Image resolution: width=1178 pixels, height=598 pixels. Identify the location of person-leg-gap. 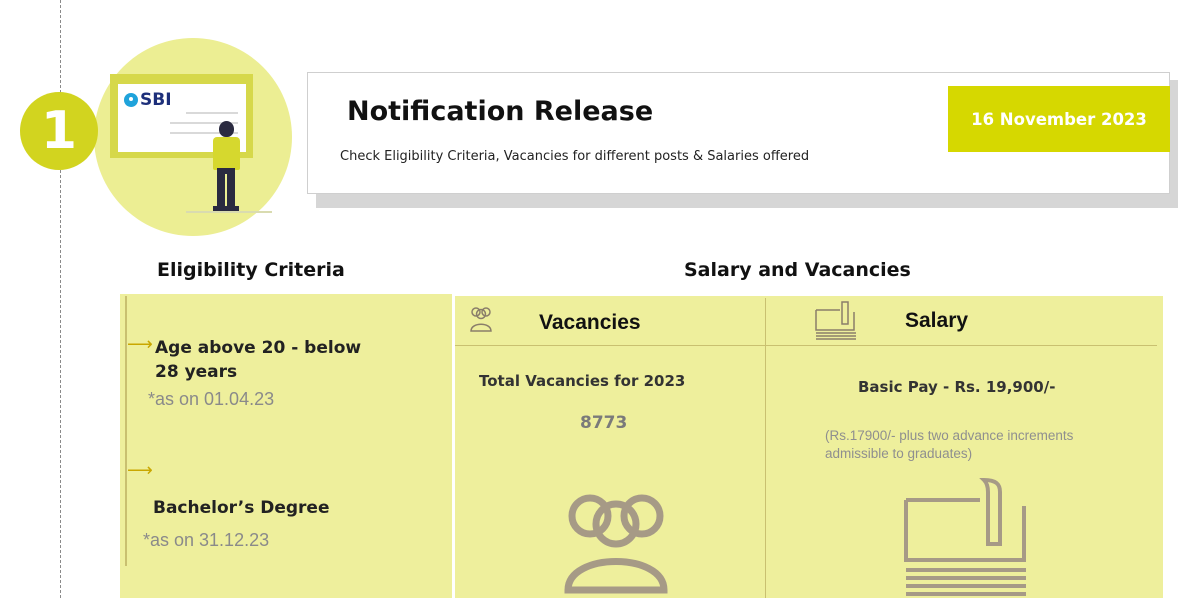
(226, 191).